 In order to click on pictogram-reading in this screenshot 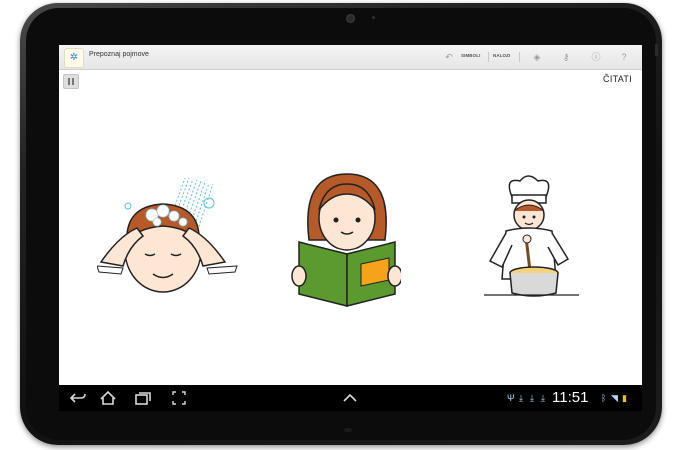, I will do `click(346, 242)`.